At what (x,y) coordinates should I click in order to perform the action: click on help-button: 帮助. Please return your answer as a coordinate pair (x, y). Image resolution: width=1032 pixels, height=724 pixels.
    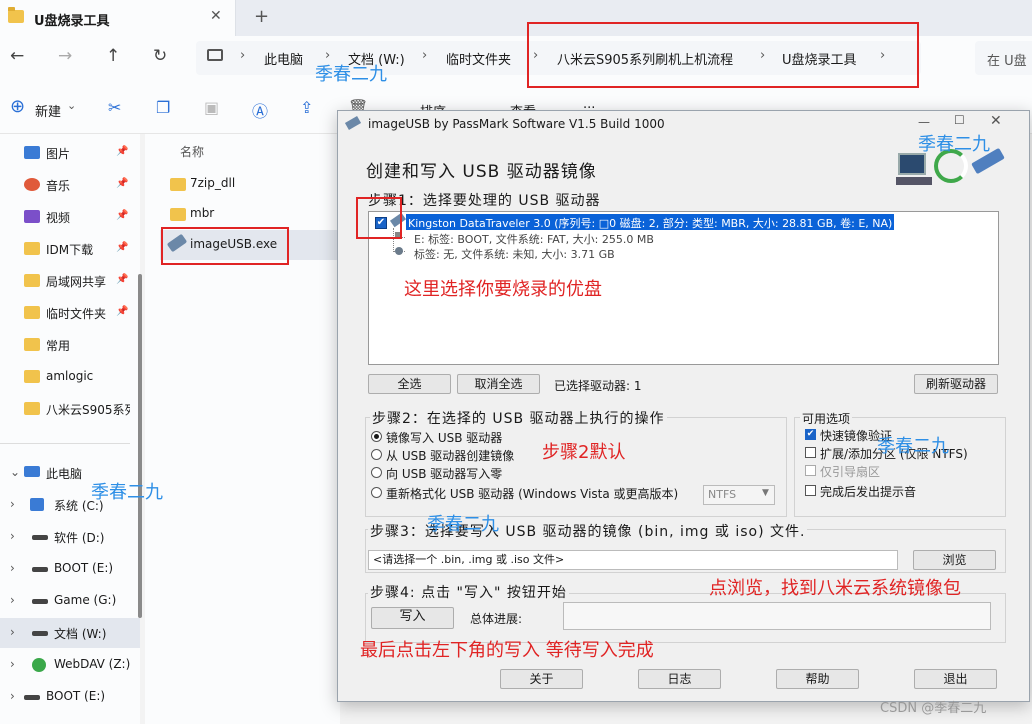
    Looking at the image, I should click on (817, 679).